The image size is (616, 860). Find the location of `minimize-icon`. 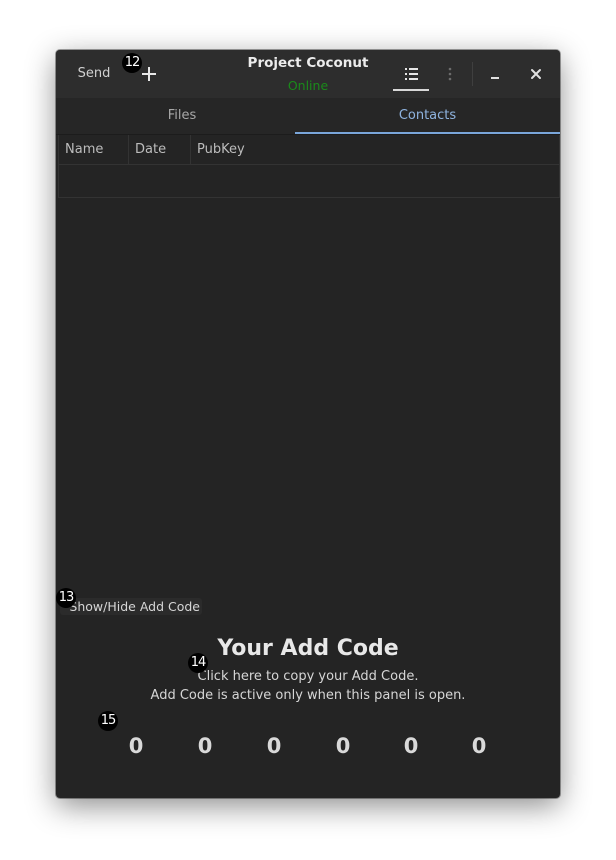

minimize-icon is located at coordinates (495, 78).